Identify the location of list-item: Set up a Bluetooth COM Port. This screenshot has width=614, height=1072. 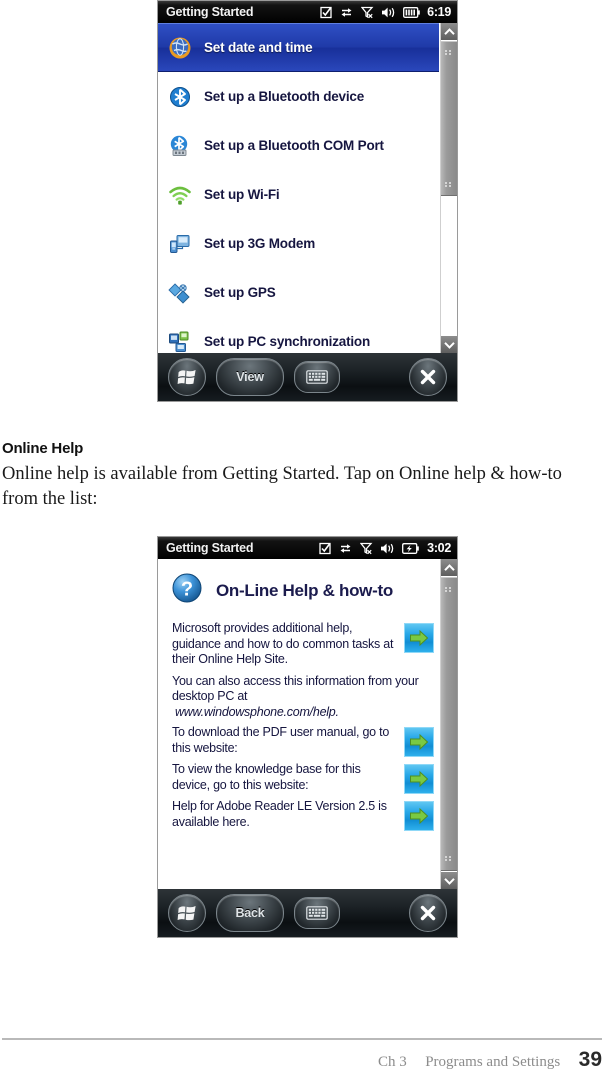
(299, 145).